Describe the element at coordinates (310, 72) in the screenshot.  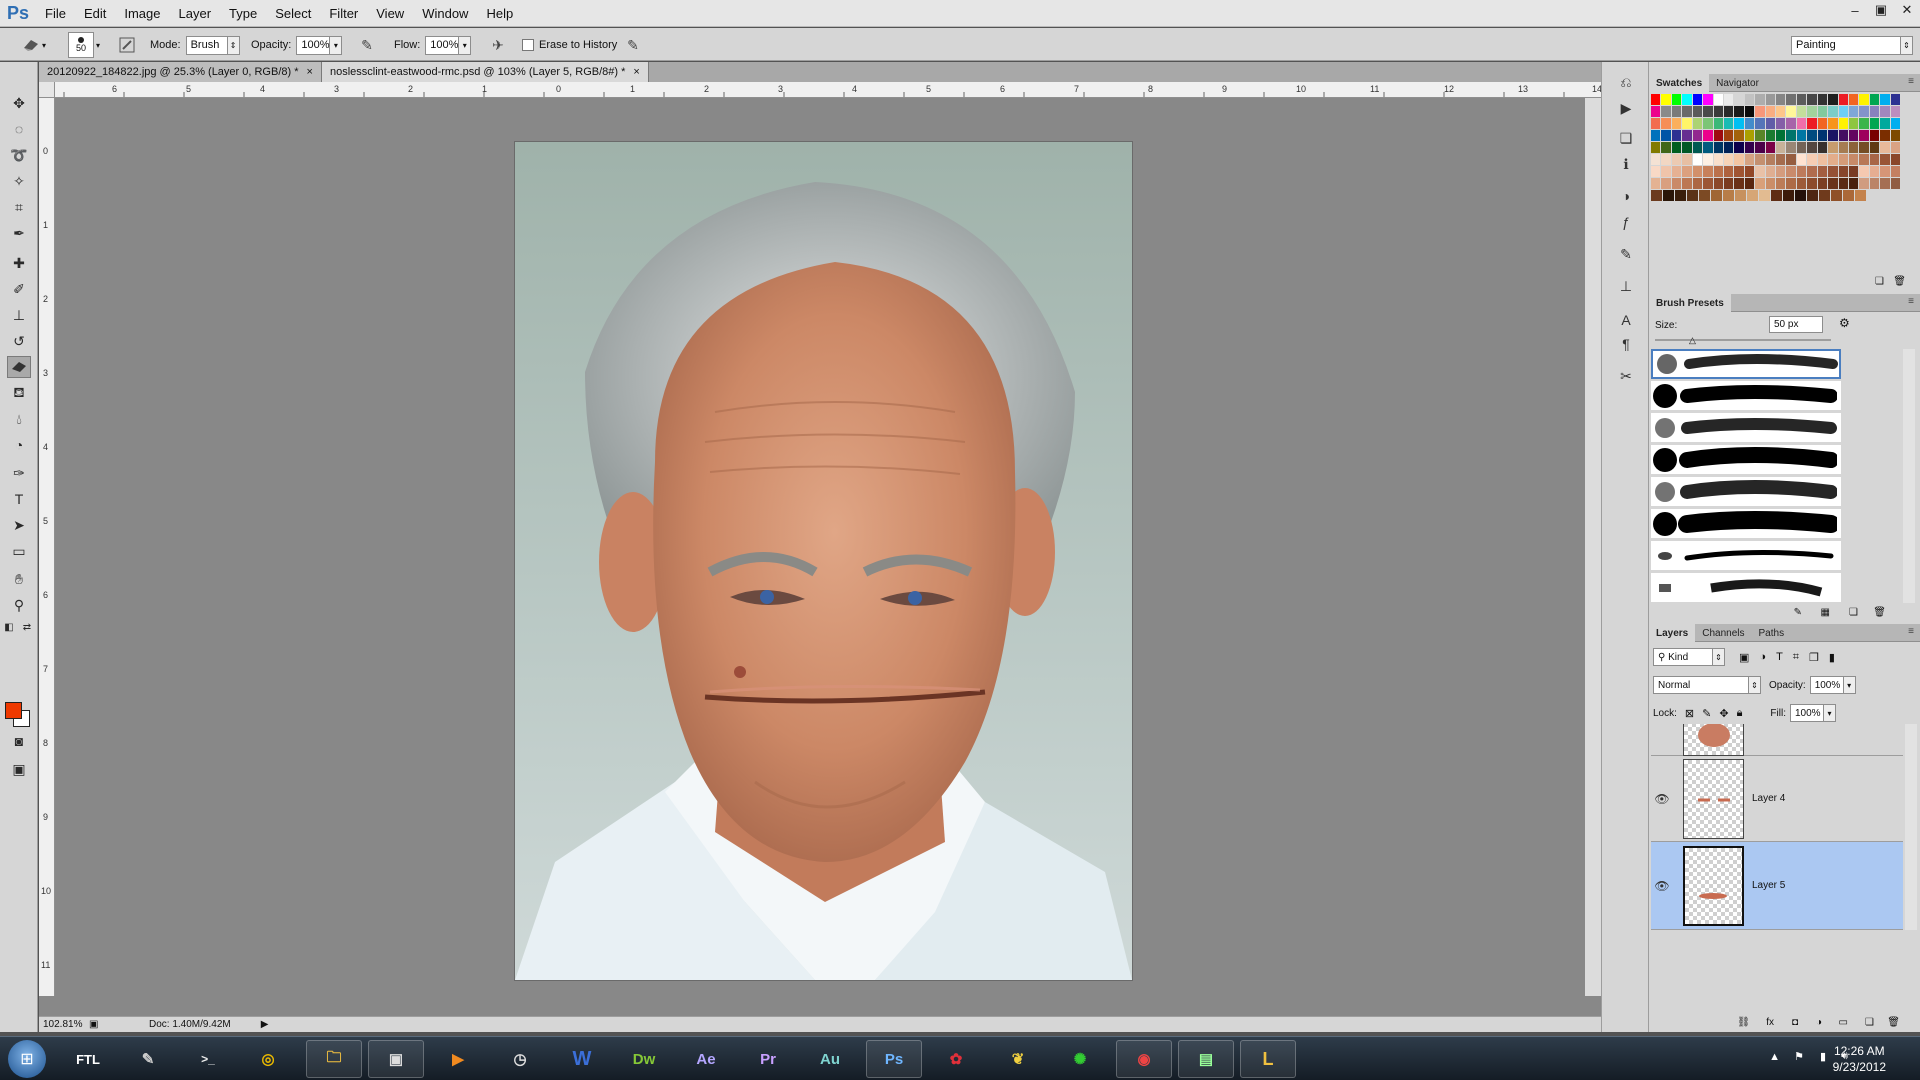
I see `close-icon: ×` at that location.